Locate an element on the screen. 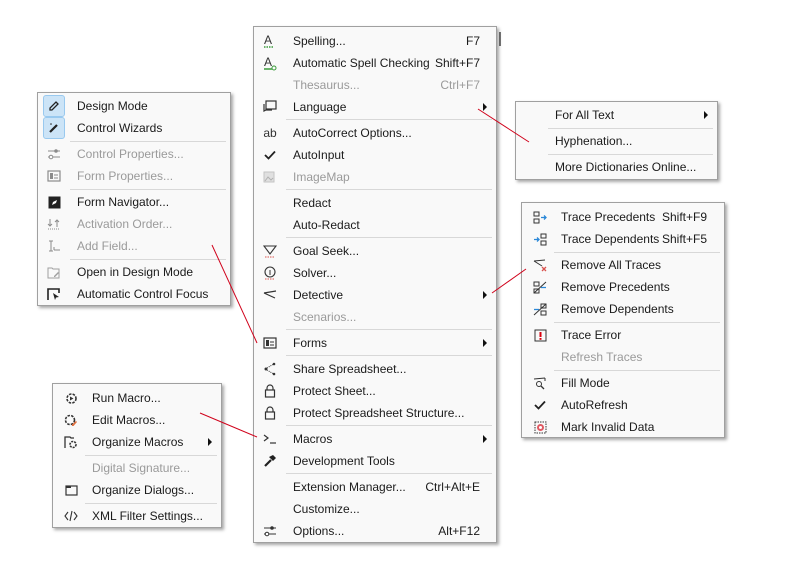 Image resolution: width=789 pixels, height=577 pixels. language-icon is located at coordinates (270, 107).